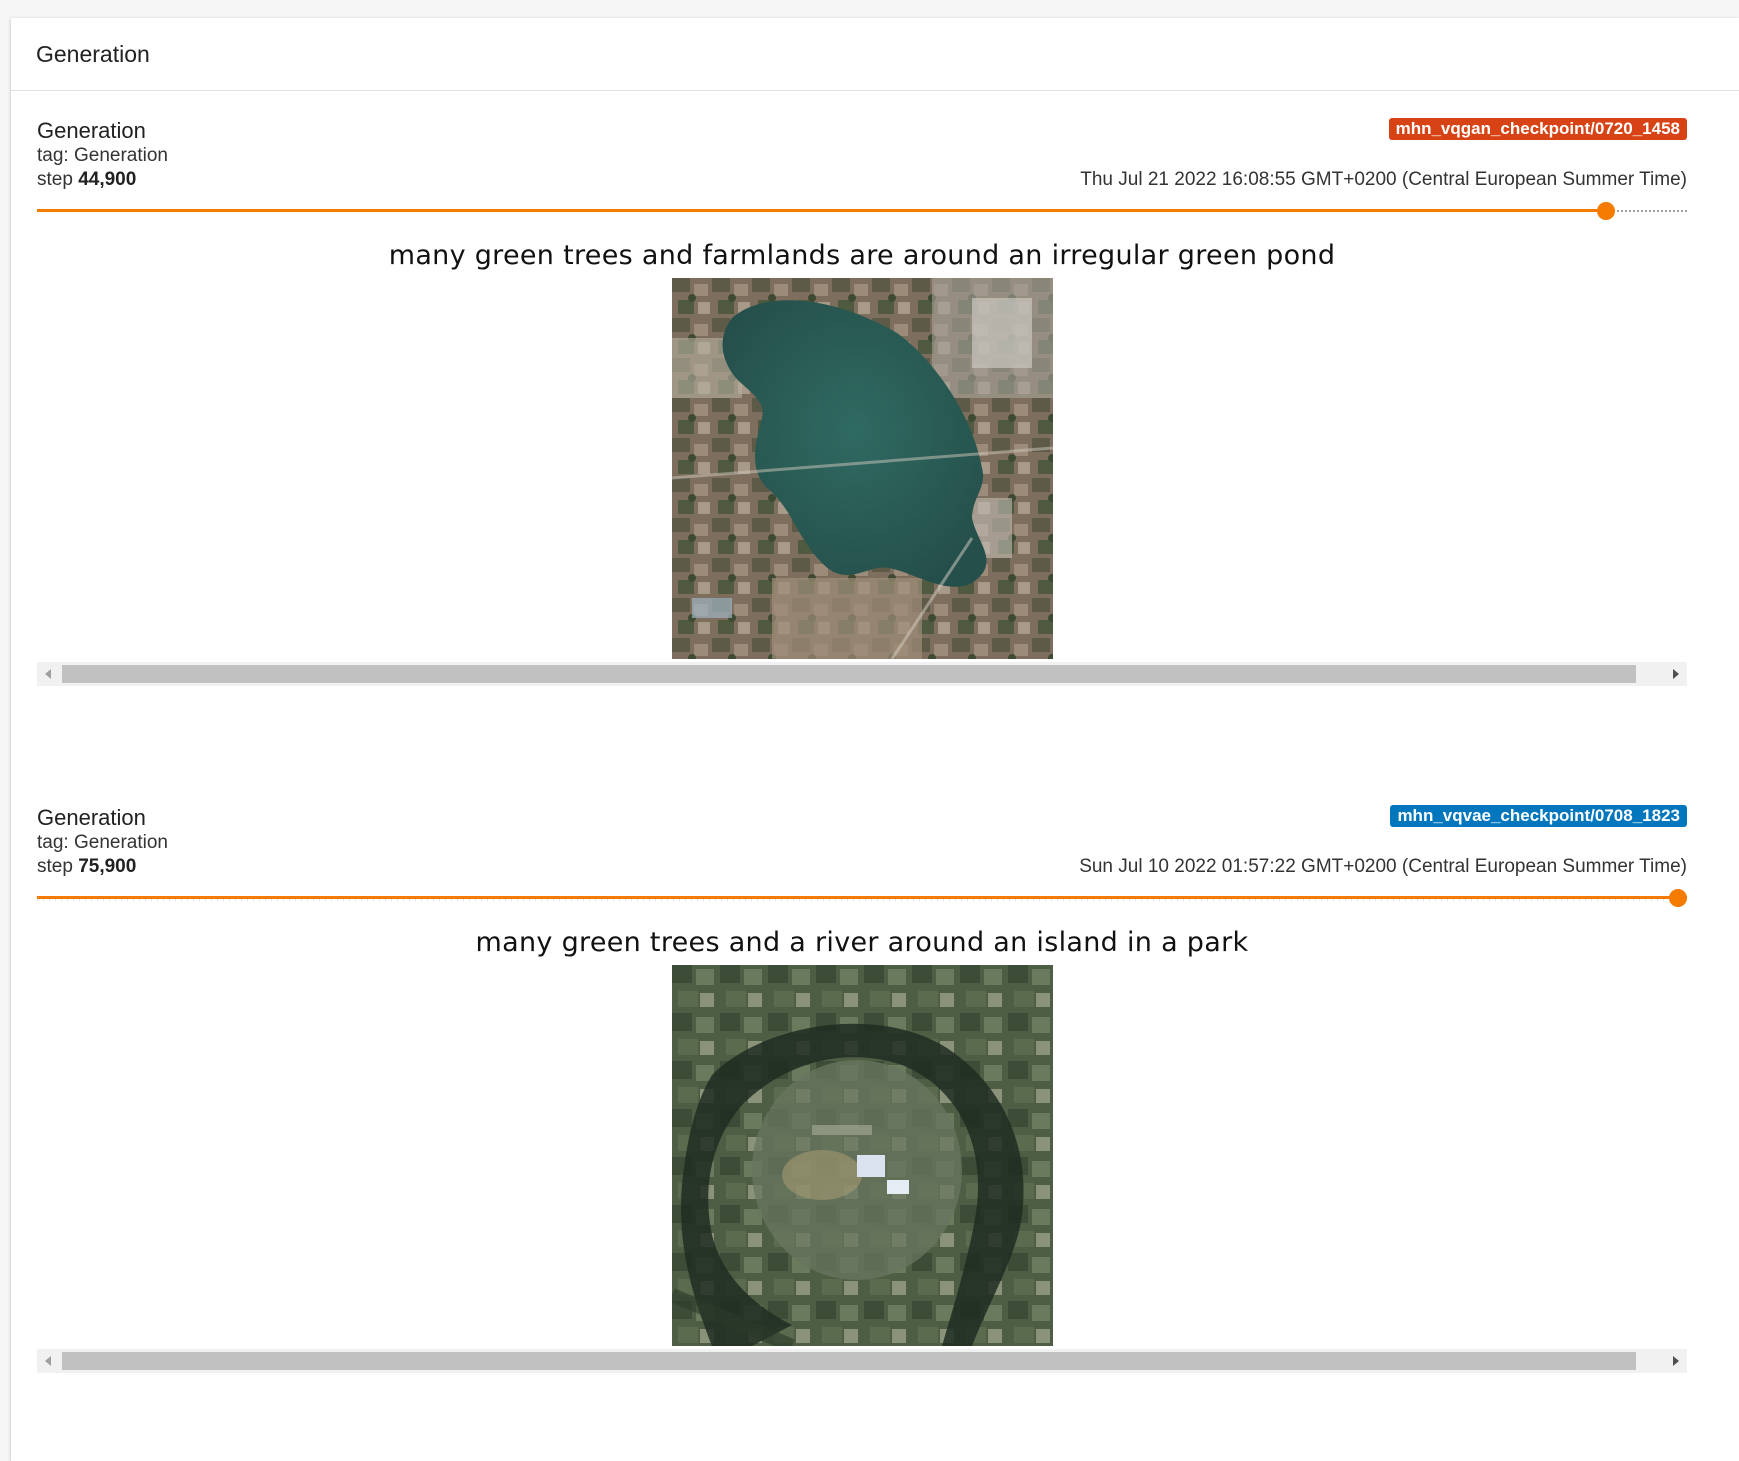  What do you see at coordinates (1646, 211) in the screenshot?
I see `slider-rest-track` at bounding box center [1646, 211].